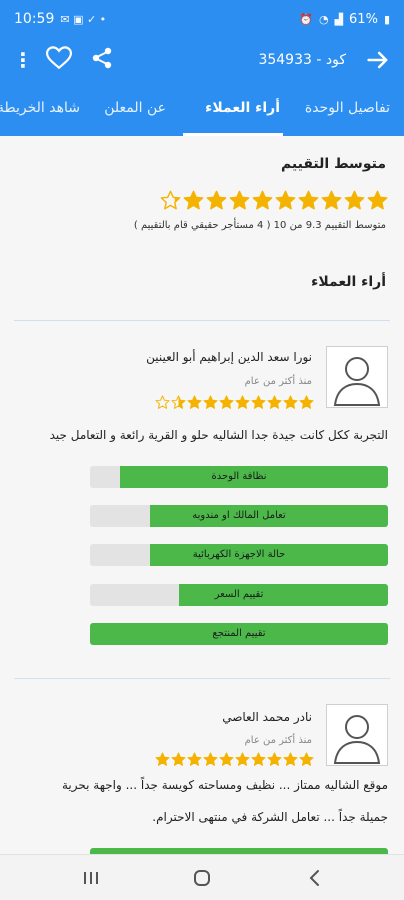  I want to click on status-bar: 10:59 ✉ ▣ ✓ • ⏰ ◔ ▟ 61% ▮, so click(202, 19).